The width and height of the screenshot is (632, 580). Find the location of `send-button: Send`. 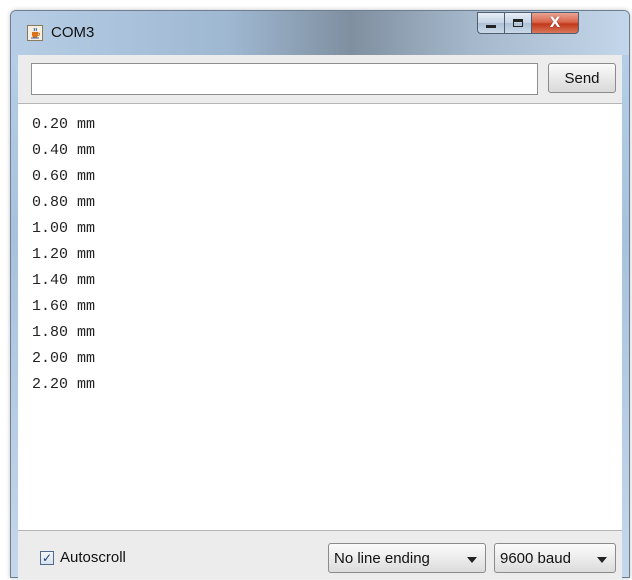

send-button: Send is located at coordinates (582, 78).